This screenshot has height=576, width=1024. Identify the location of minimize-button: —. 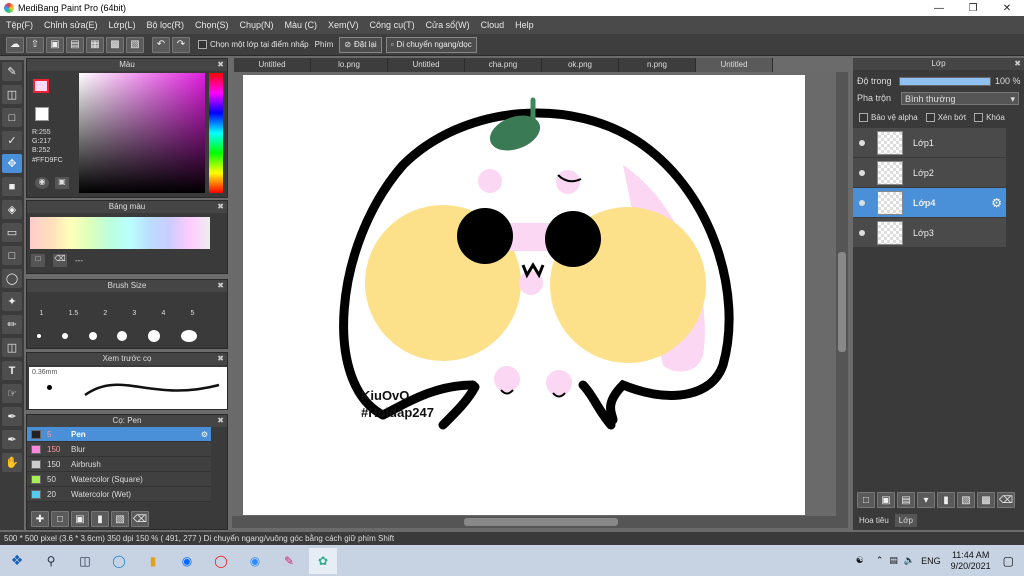
(939, 8).